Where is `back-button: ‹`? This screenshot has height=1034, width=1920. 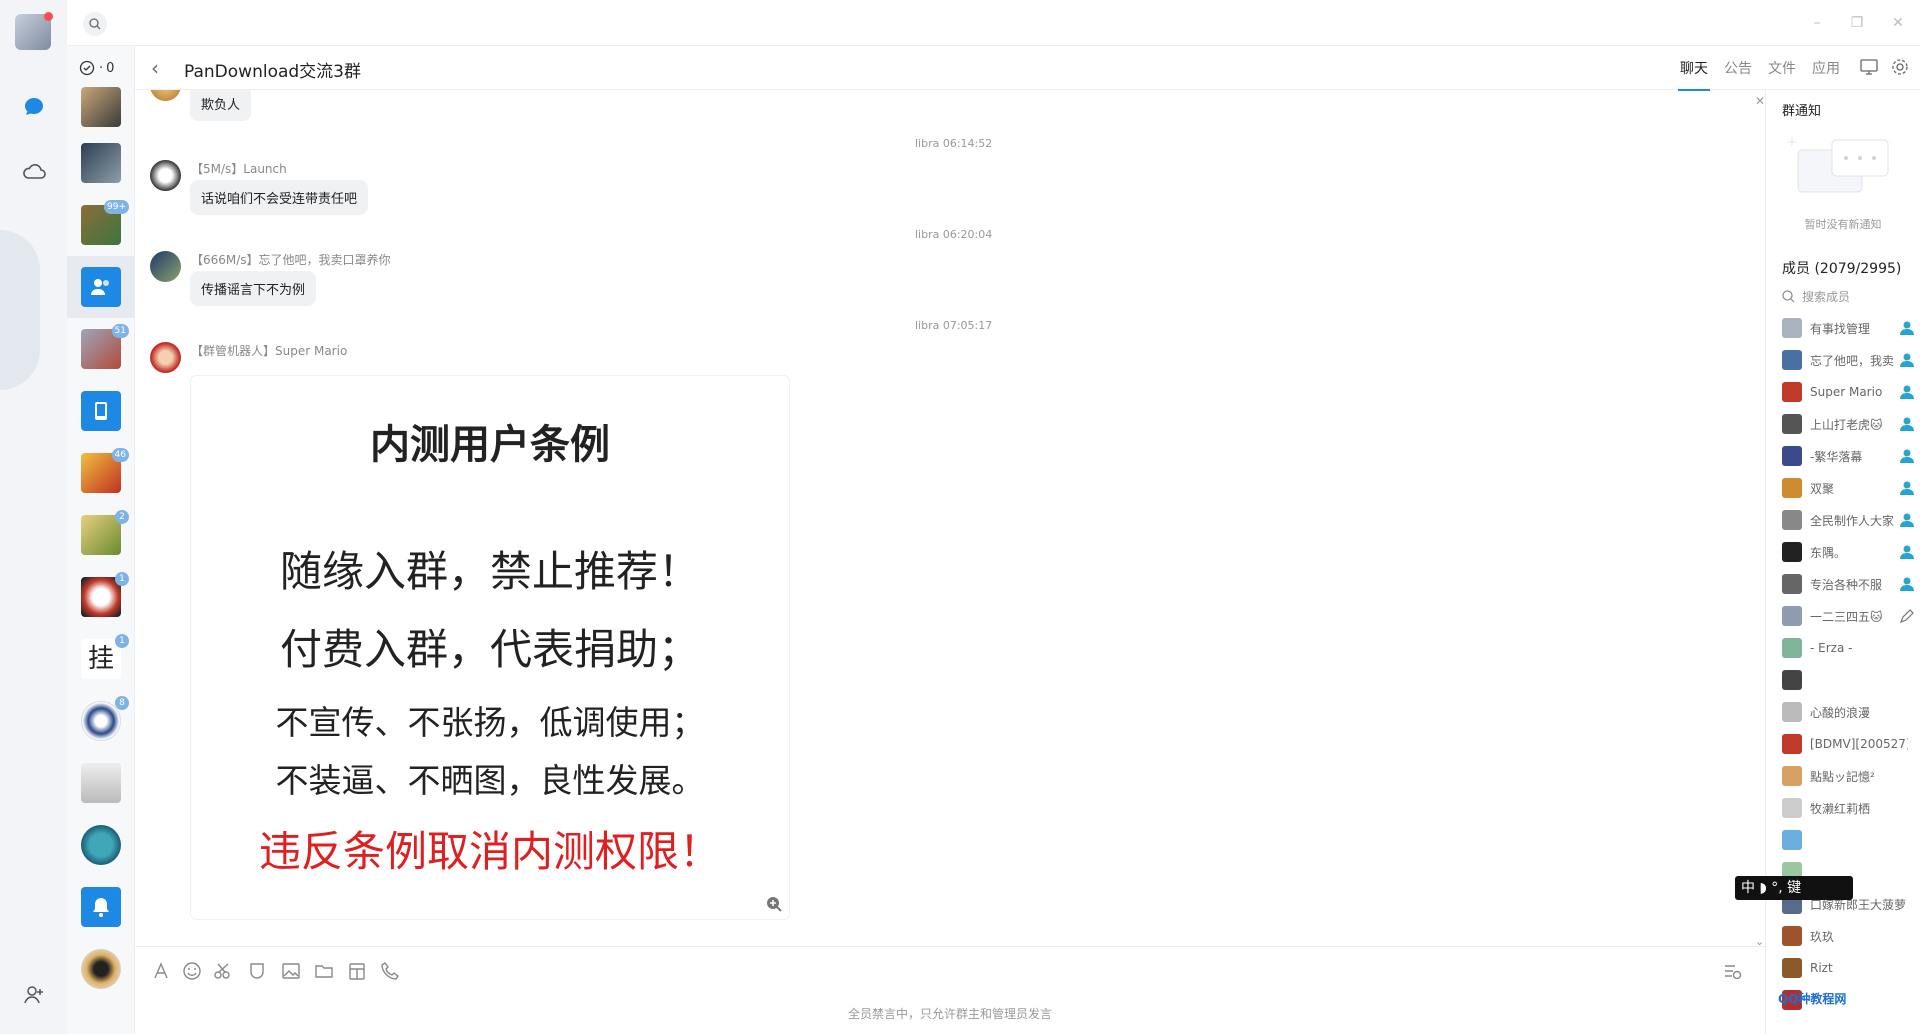 back-button: ‹ is located at coordinates (155, 68).